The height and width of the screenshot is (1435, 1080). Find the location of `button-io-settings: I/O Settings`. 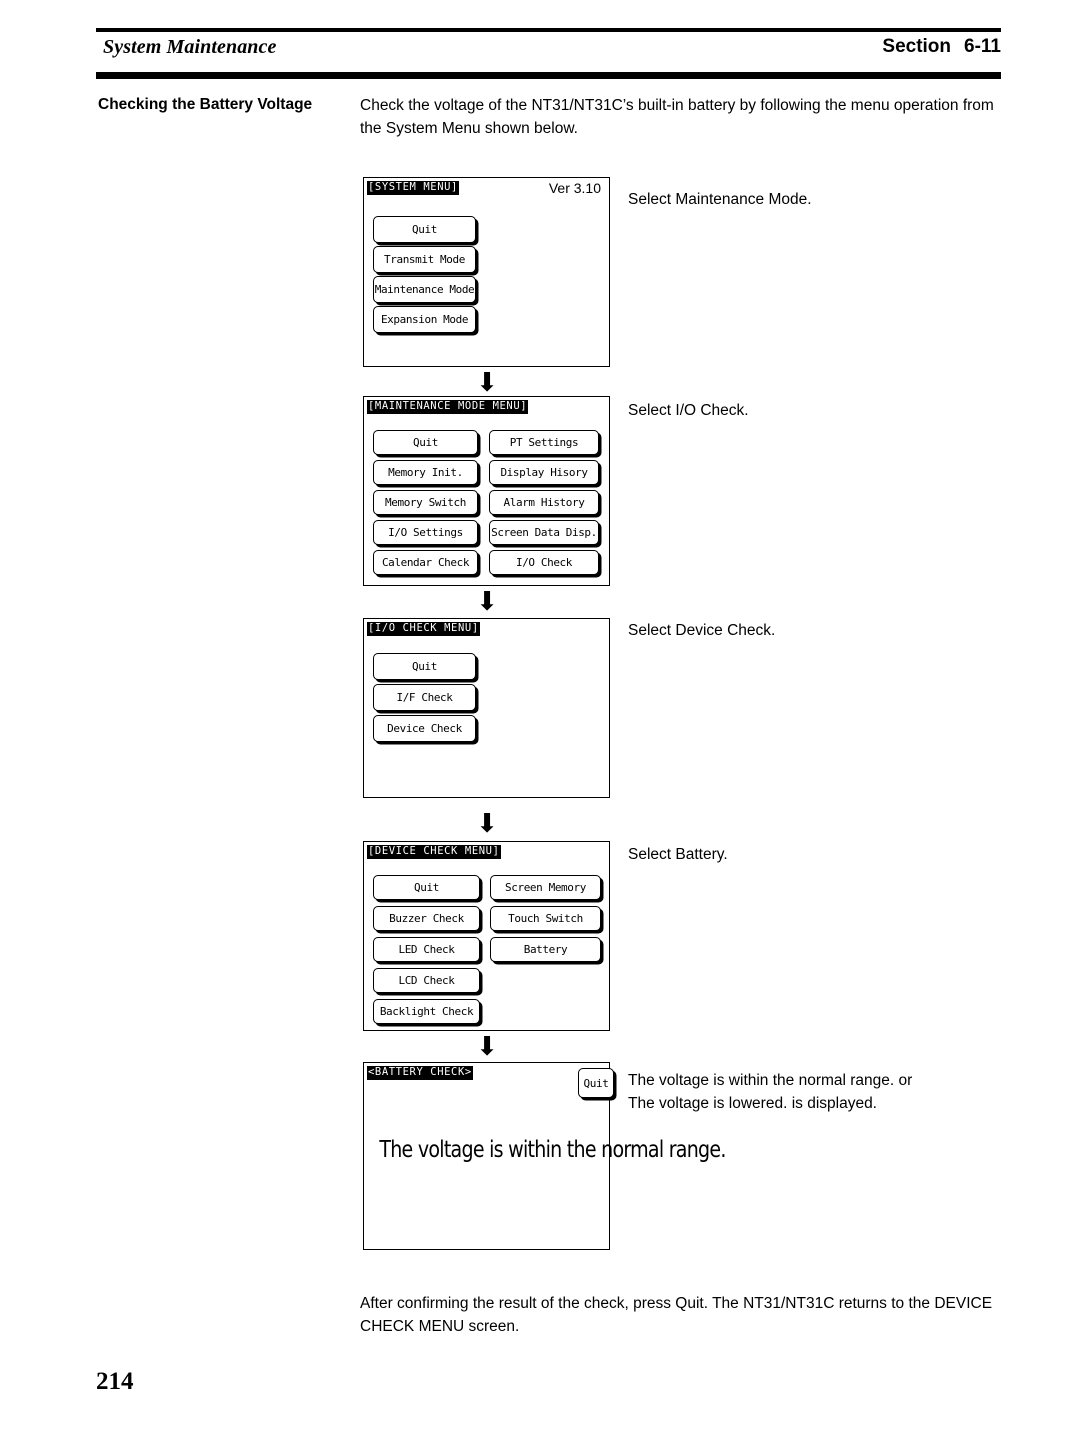

button-io-settings: I/O Settings is located at coordinates (425, 532).